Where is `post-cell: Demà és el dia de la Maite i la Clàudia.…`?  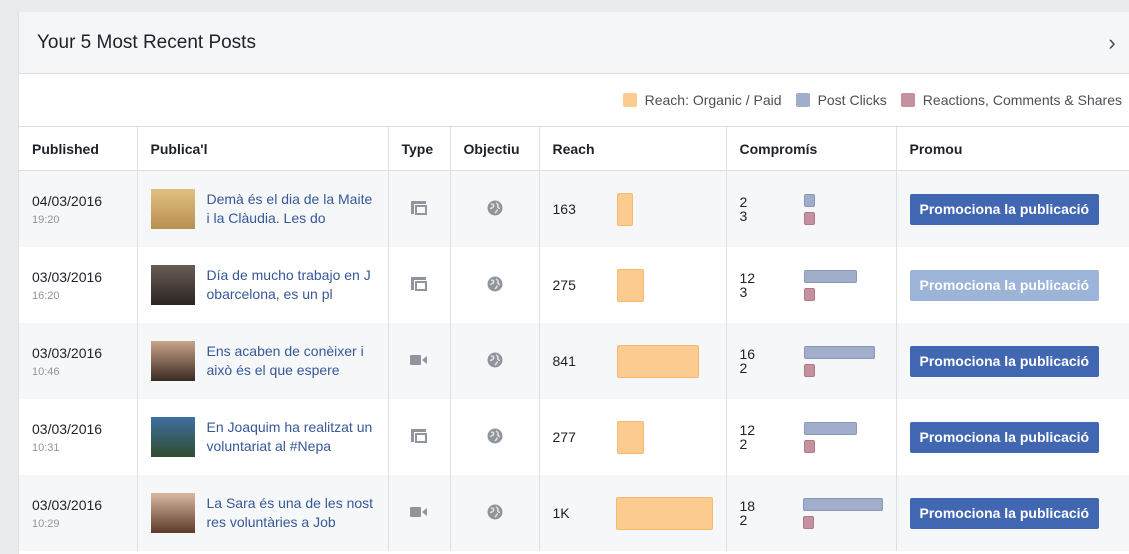
post-cell: Demà és el dia de la Maite i la Clàudia.… is located at coordinates (263, 208).